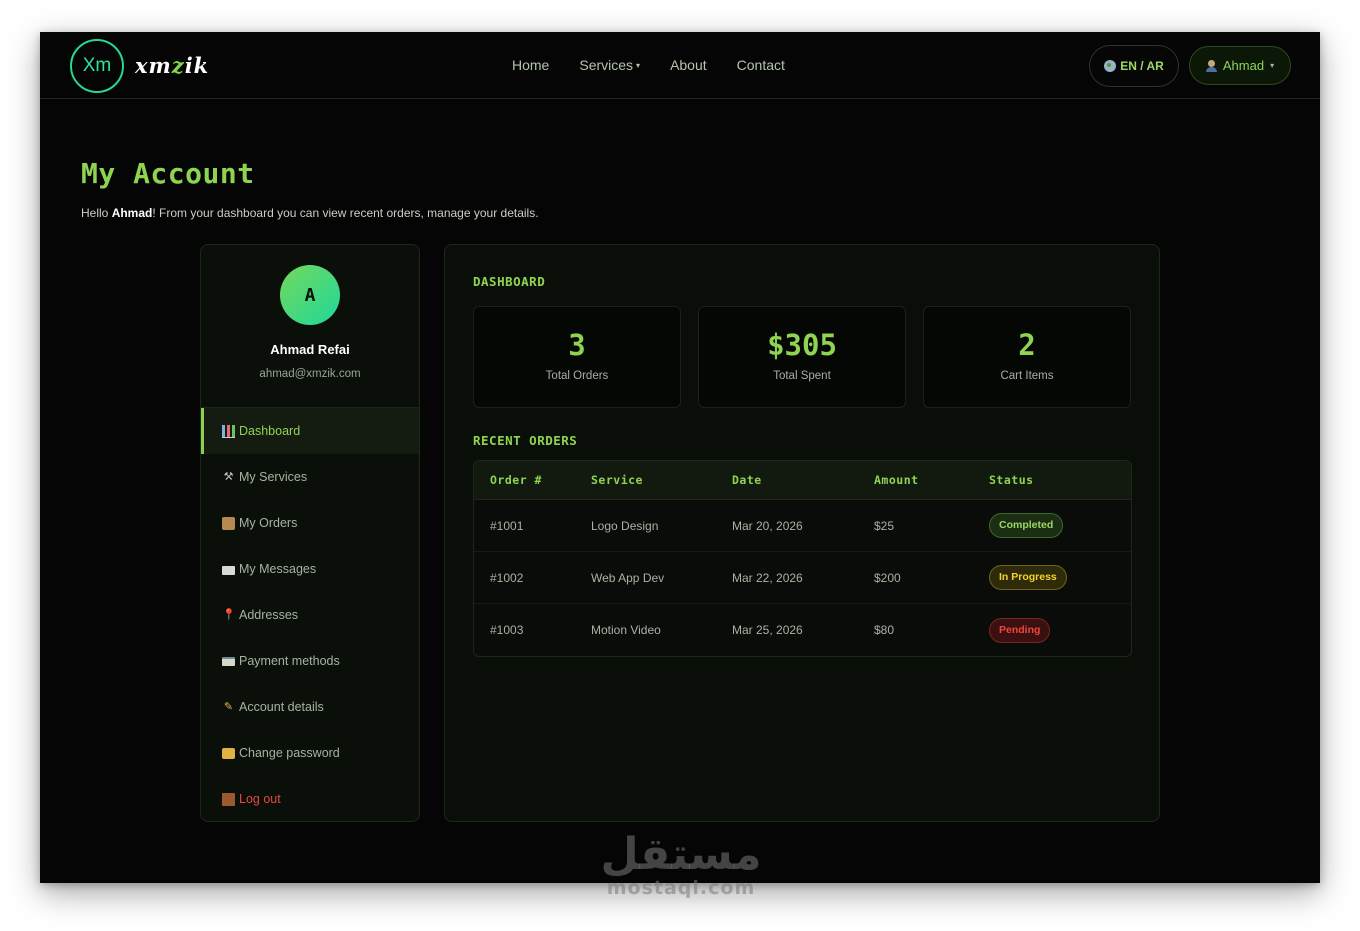 This screenshot has height=931, width=1360. What do you see at coordinates (681, 854) in the screenshot?
I see `watermark-arabic: مستقل` at bounding box center [681, 854].